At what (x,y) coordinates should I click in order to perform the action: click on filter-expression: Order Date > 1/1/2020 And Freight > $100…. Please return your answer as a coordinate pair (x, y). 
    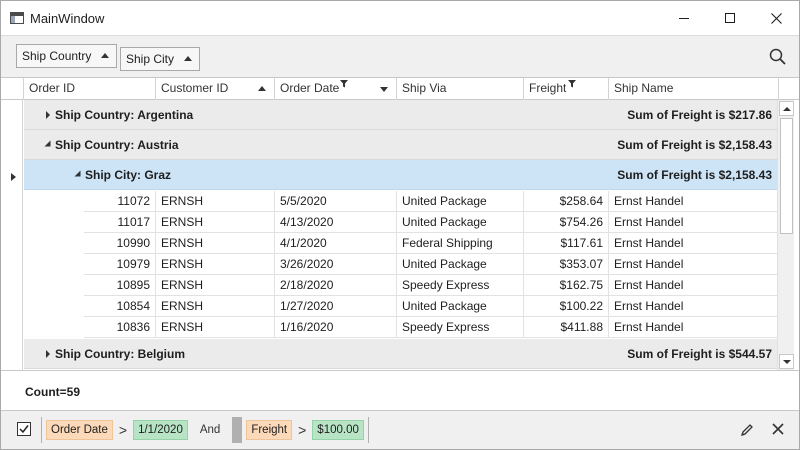
    Looking at the image, I should click on (205, 430).